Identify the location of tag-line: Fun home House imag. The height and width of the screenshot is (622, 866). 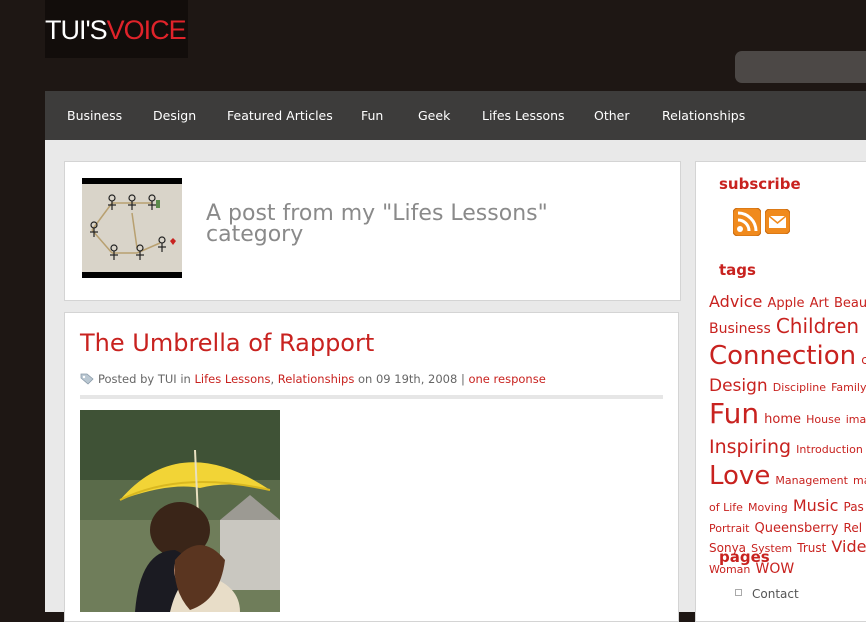
(787, 417).